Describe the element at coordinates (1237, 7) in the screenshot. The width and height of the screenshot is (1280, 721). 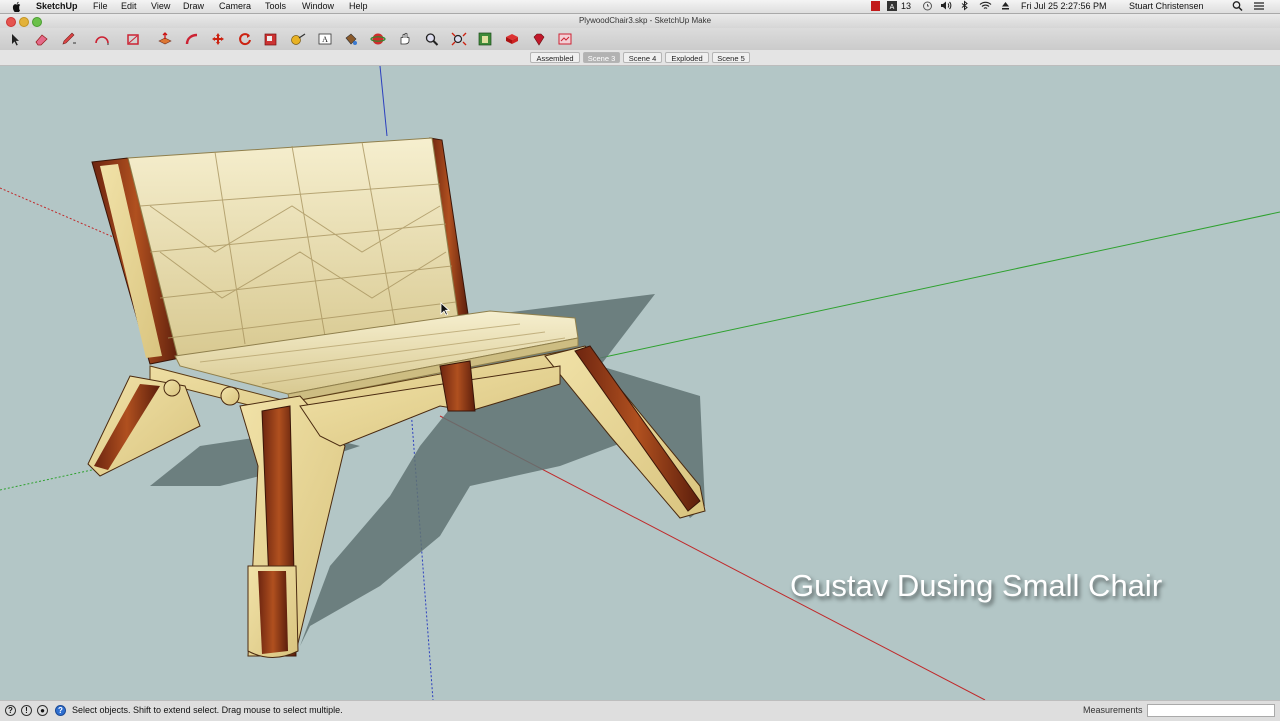
I see `spotlight-icon` at that location.